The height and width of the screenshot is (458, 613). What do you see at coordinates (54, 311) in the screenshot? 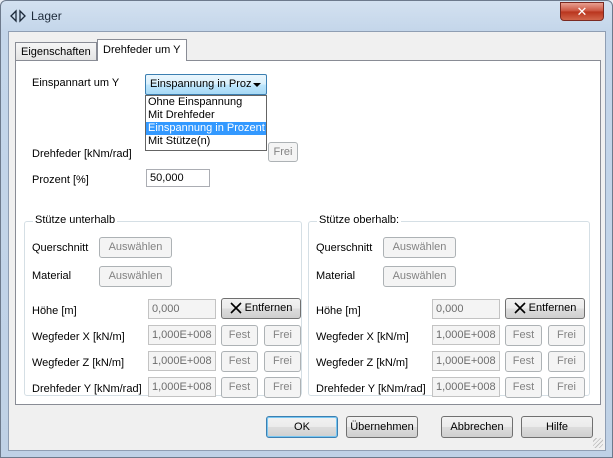
I see `lower-hoehe-label: Höhe [m]` at bounding box center [54, 311].